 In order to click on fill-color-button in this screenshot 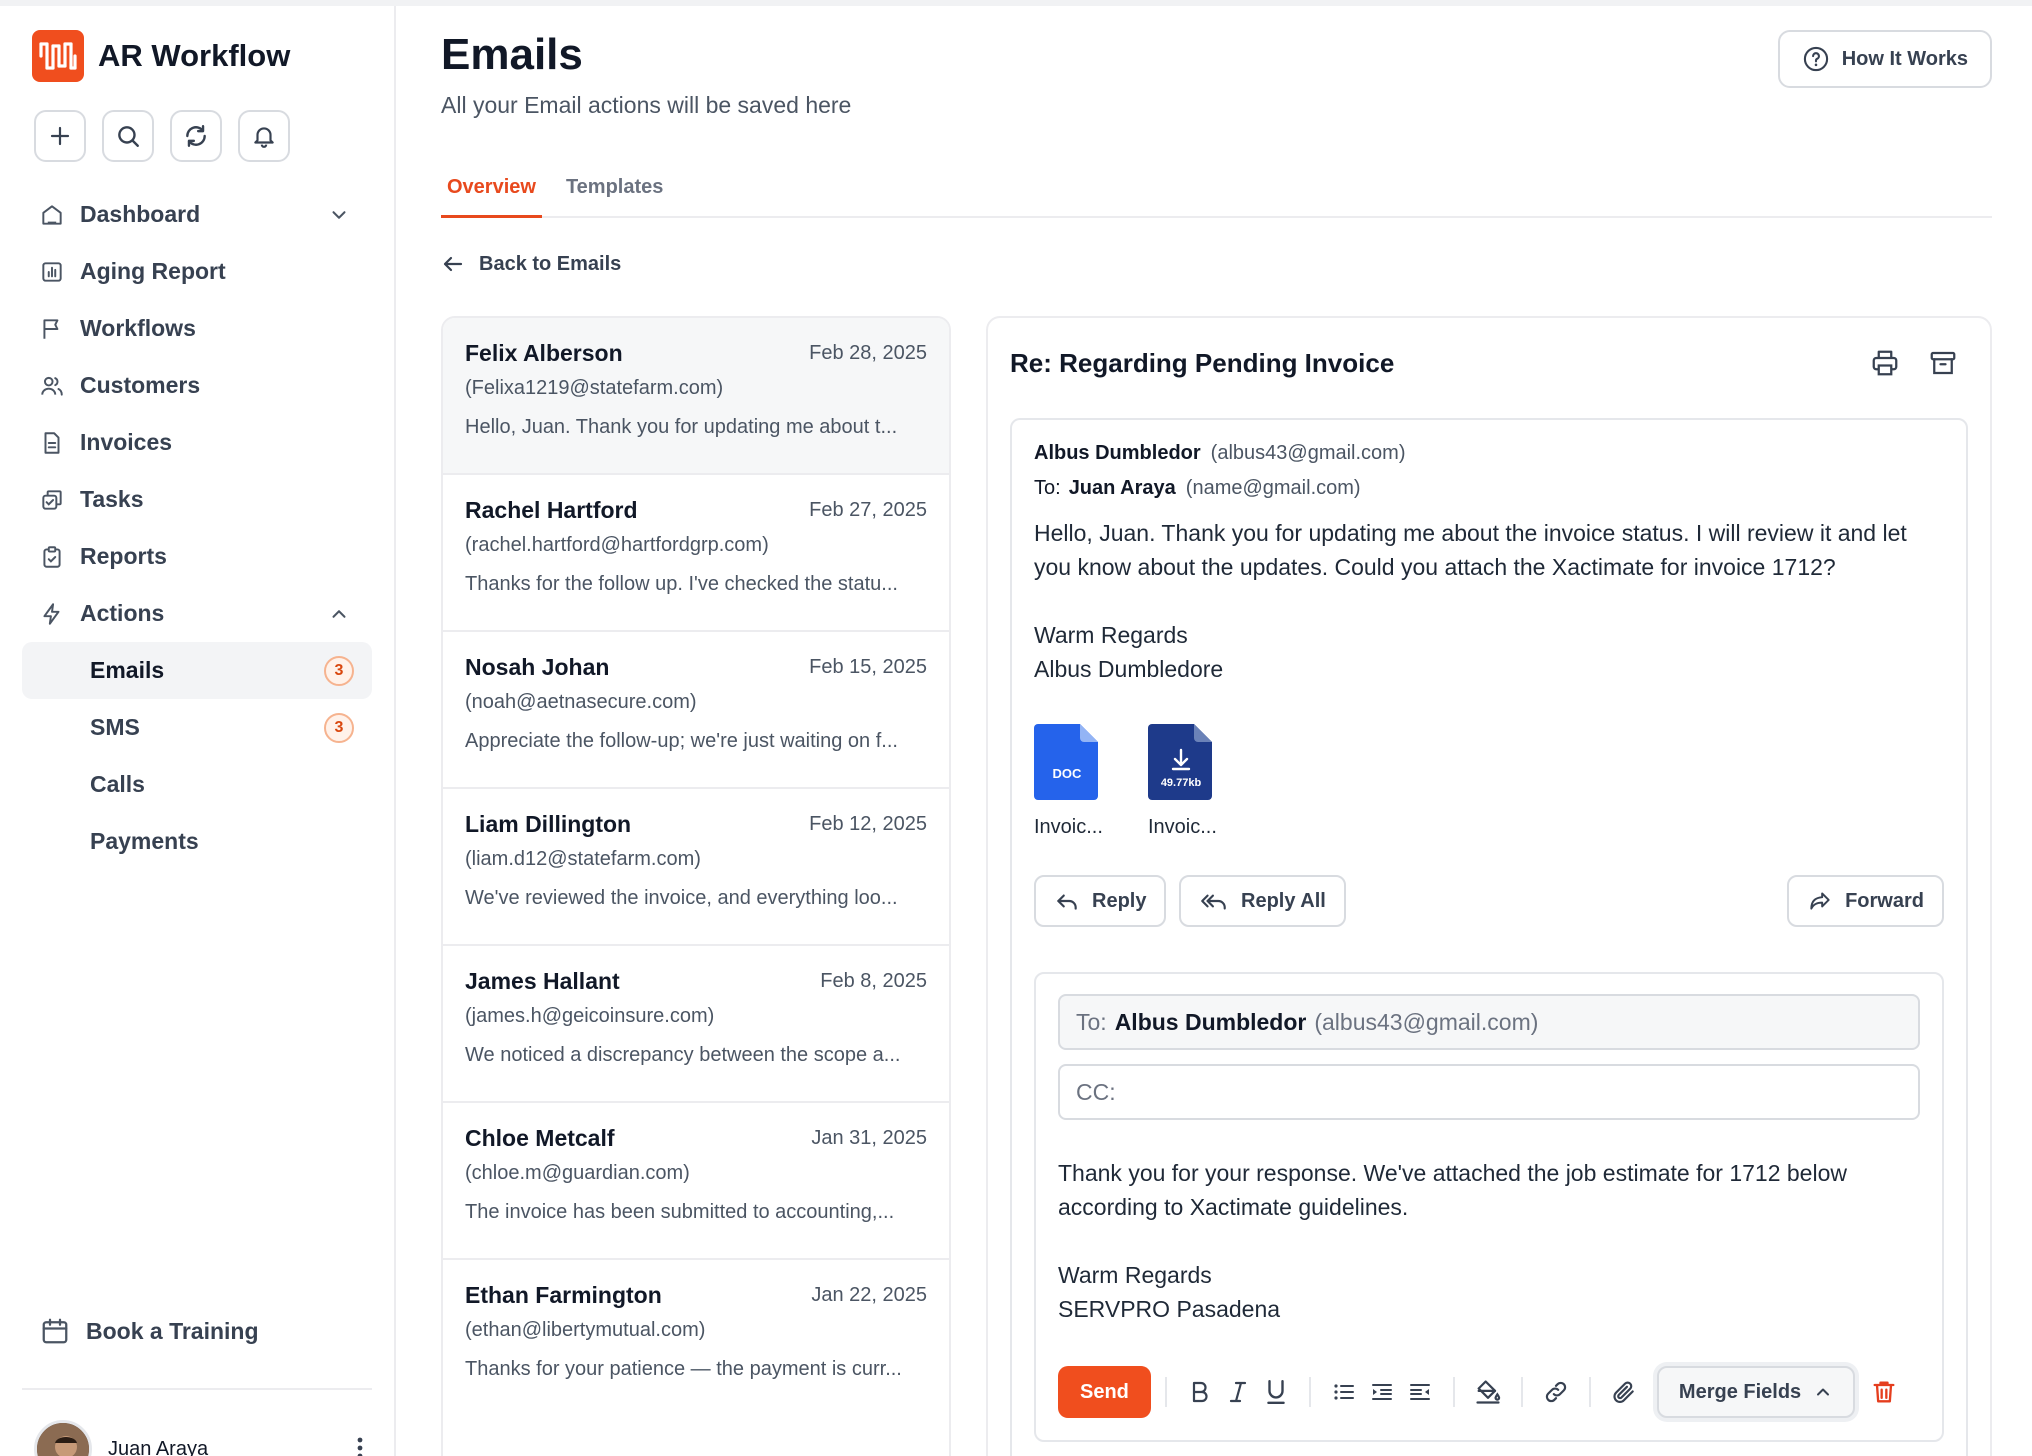, I will do `click(1488, 1392)`.